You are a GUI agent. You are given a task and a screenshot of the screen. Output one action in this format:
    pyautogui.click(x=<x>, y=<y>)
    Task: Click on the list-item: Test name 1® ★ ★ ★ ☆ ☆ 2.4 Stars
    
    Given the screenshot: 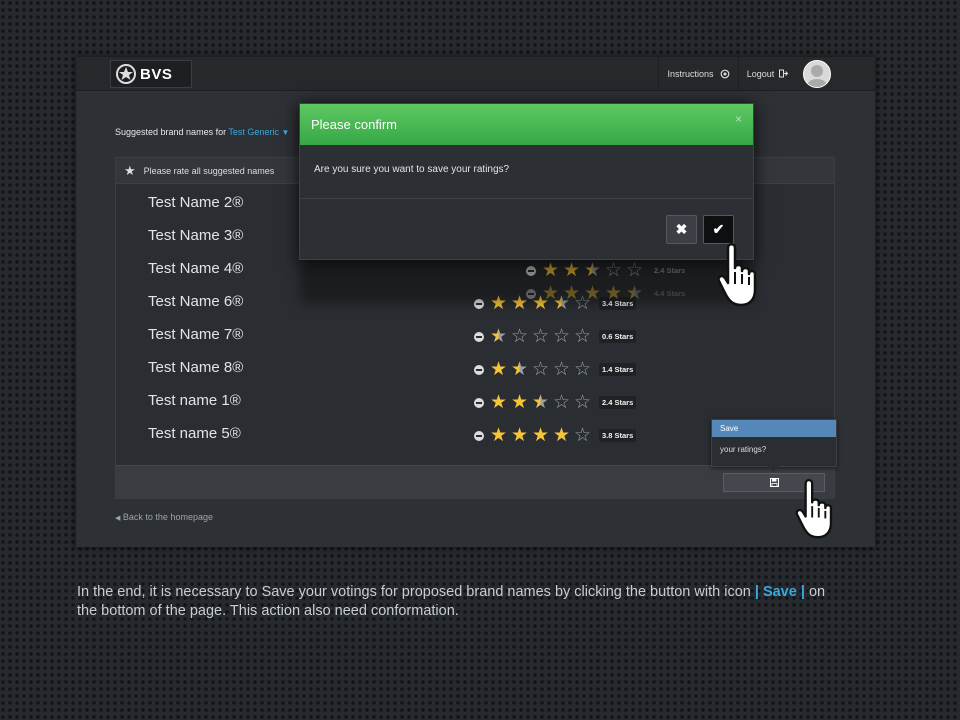 What is the action you would take?
    pyautogui.click(x=475, y=401)
    